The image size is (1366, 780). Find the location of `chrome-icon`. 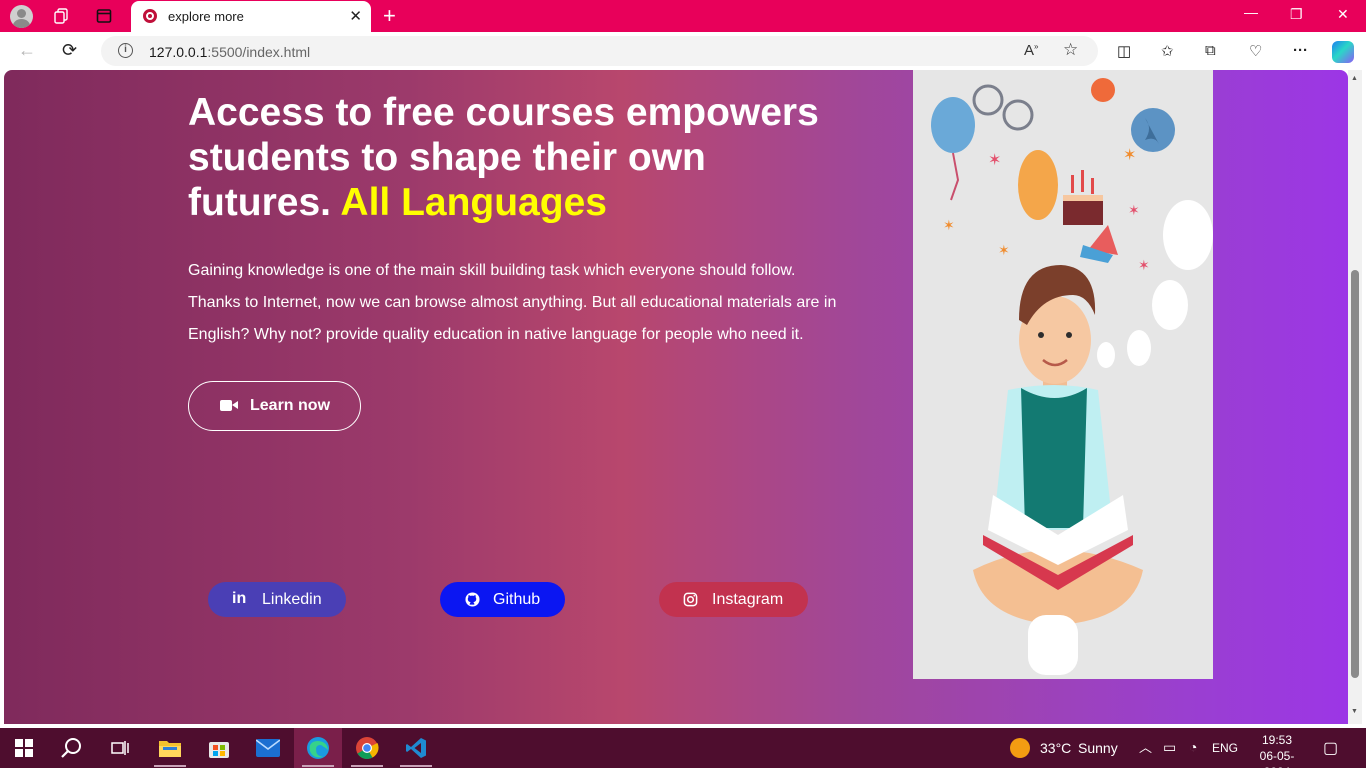

chrome-icon is located at coordinates (367, 748).